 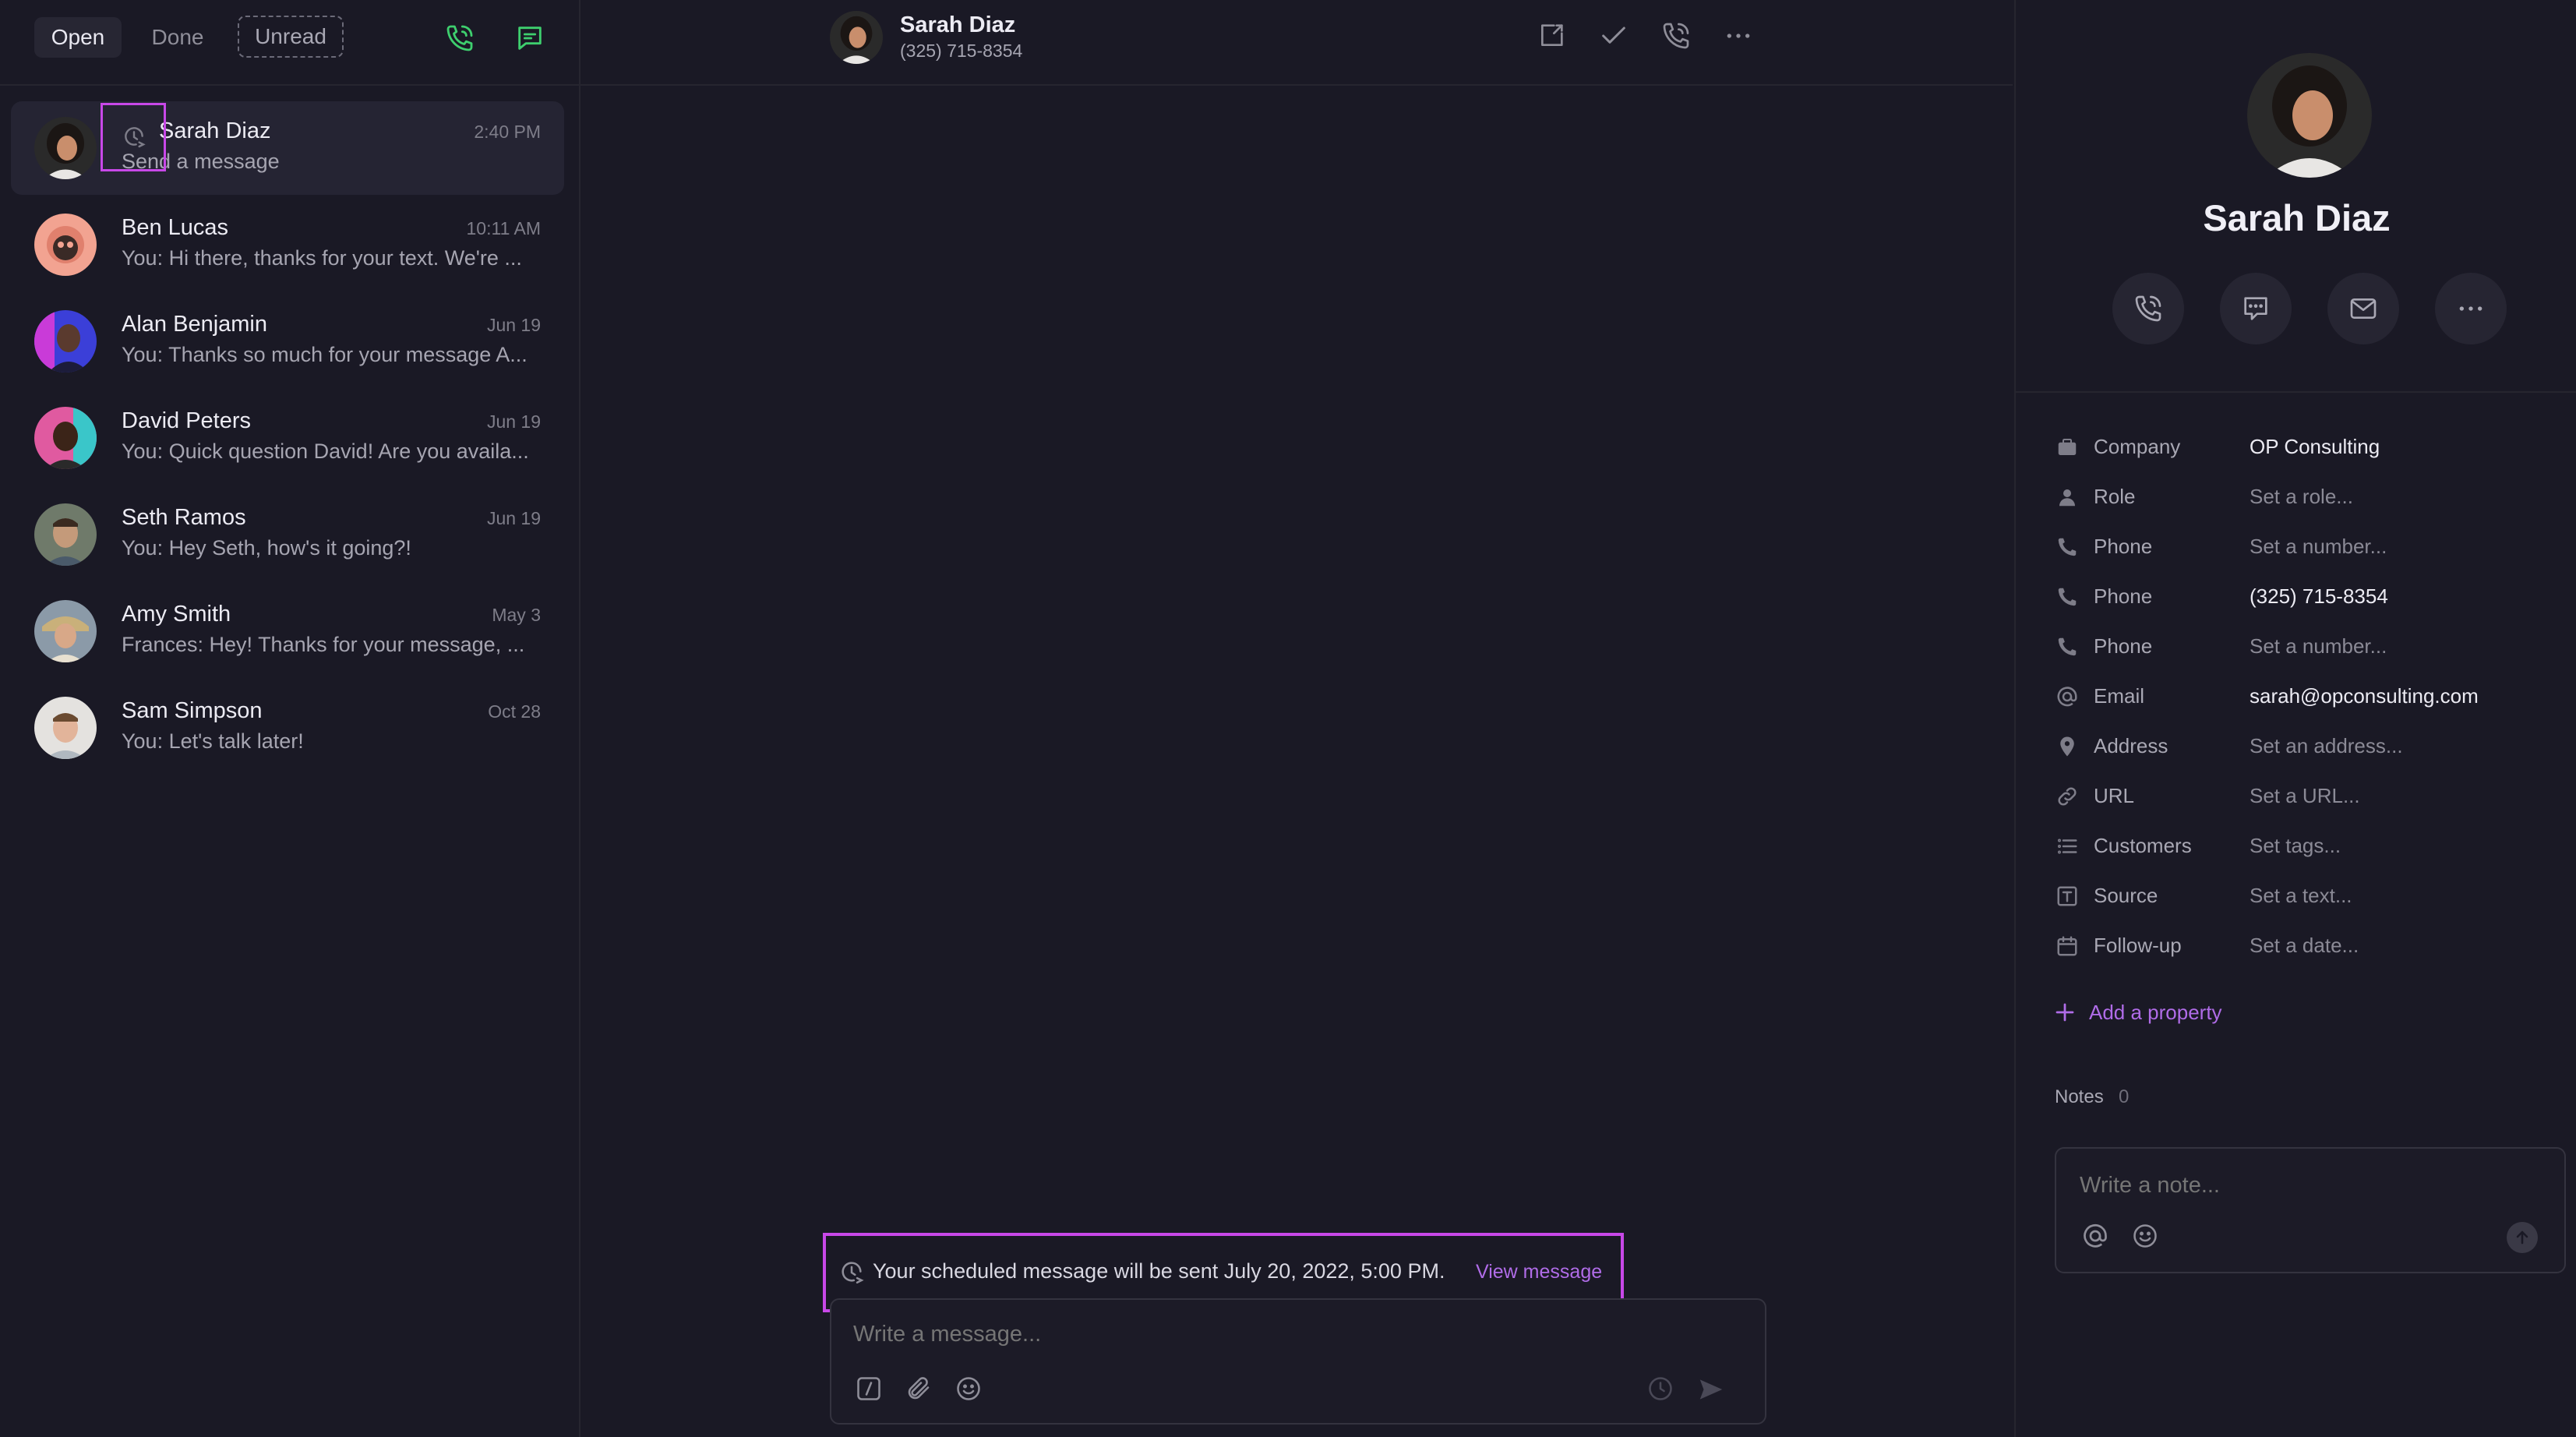 What do you see at coordinates (2067, 747) in the screenshot?
I see `location-icon` at bounding box center [2067, 747].